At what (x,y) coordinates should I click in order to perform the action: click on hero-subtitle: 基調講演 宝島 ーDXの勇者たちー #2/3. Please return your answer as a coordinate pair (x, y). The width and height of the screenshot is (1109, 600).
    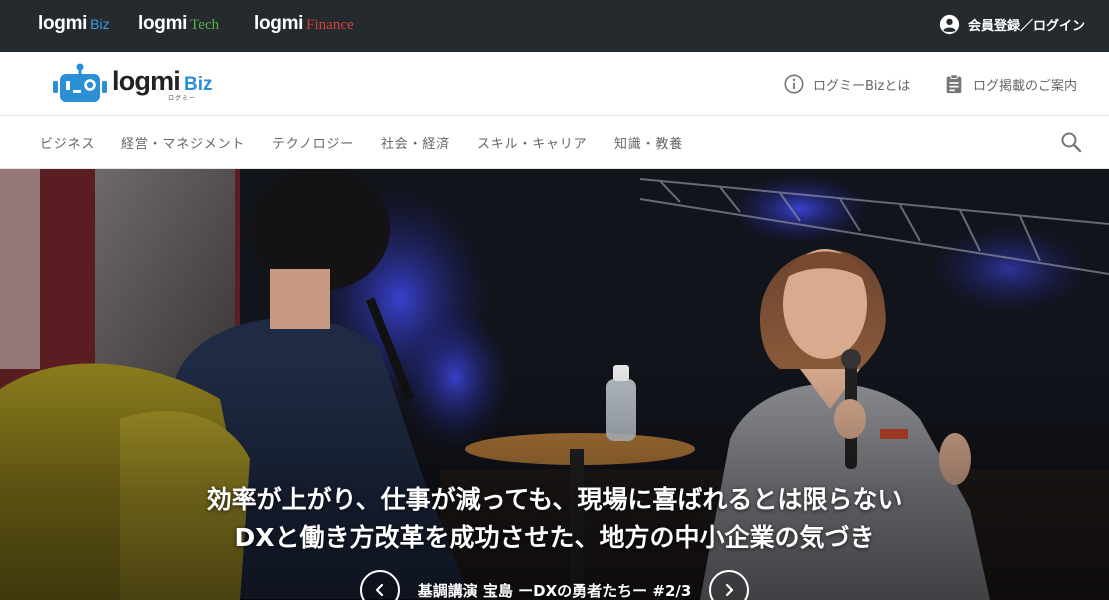
    Looking at the image, I should click on (554, 590).